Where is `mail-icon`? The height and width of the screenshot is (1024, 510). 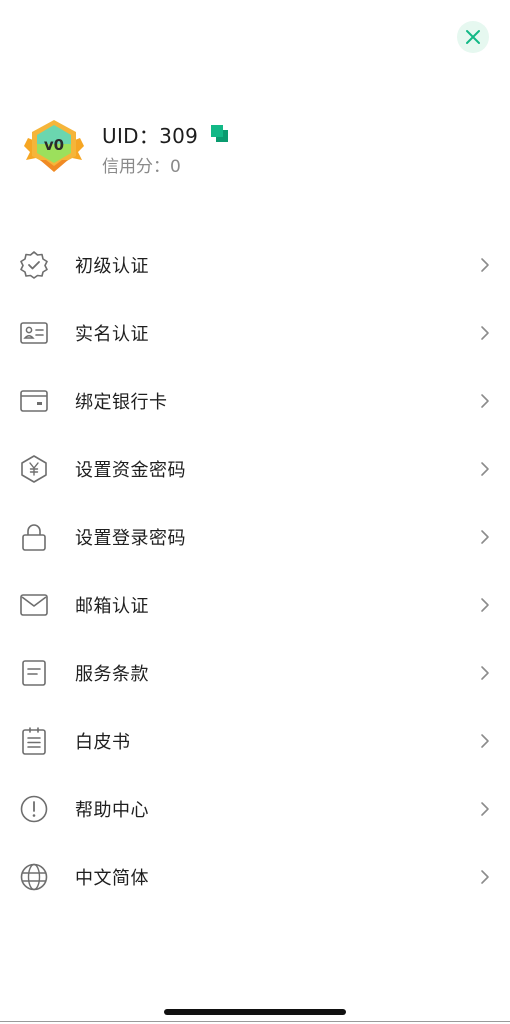
mail-icon is located at coordinates (34, 605).